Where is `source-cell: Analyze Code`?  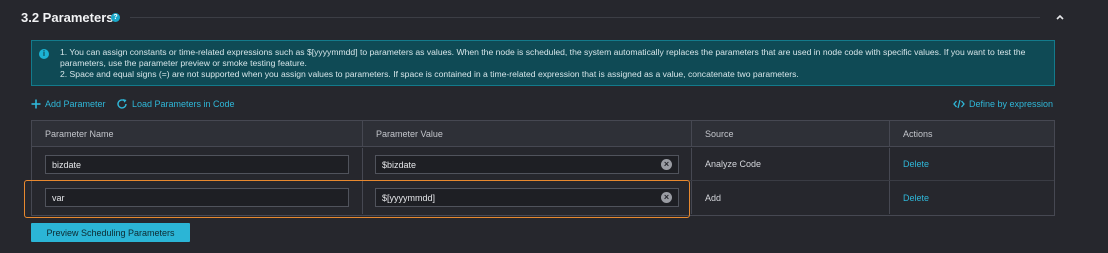 source-cell: Analyze Code is located at coordinates (790, 164).